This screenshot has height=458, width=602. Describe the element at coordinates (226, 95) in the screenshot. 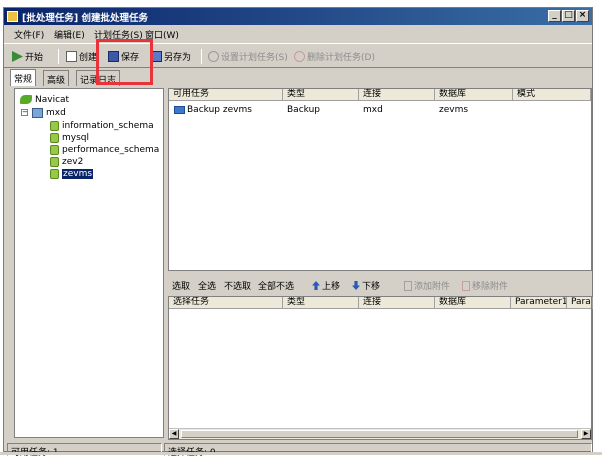

I see `column-header: 可用任务` at that location.